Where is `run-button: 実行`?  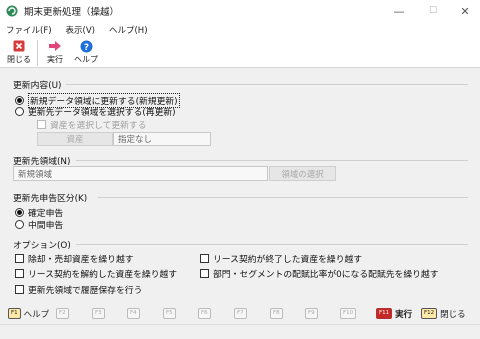
run-button: 実行 is located at coordinates (55, 51).